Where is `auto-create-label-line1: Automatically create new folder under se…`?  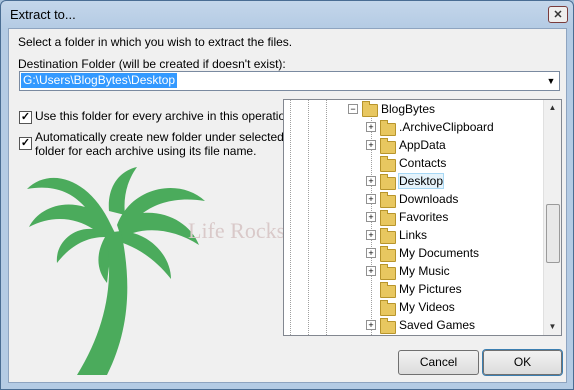 auto-create-label-line1: Automatically create new folder under se… is located at coordinates (159, 137).